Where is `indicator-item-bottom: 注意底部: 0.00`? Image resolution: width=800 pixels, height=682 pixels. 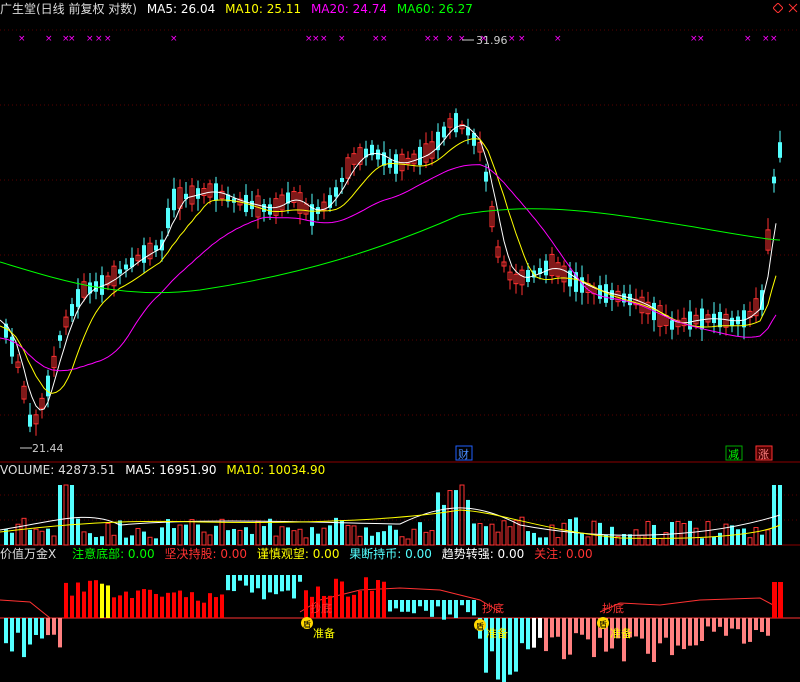
indicator-item-bottom: 注意底部: 0.00 is located at coordinates (113, 554).